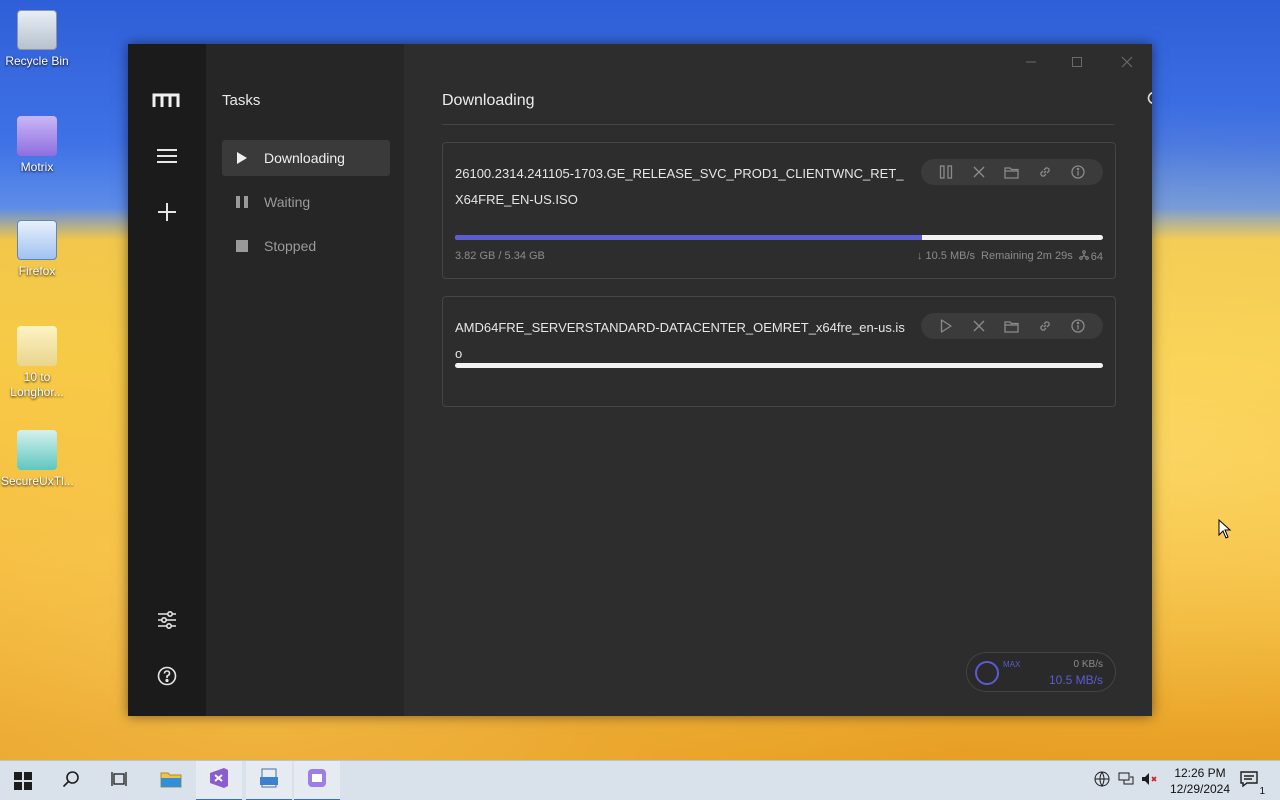 Image resolution: width=1280 pixels, height=800 pixels. I want to click on volume-muted-icon, so click(1150, 781).